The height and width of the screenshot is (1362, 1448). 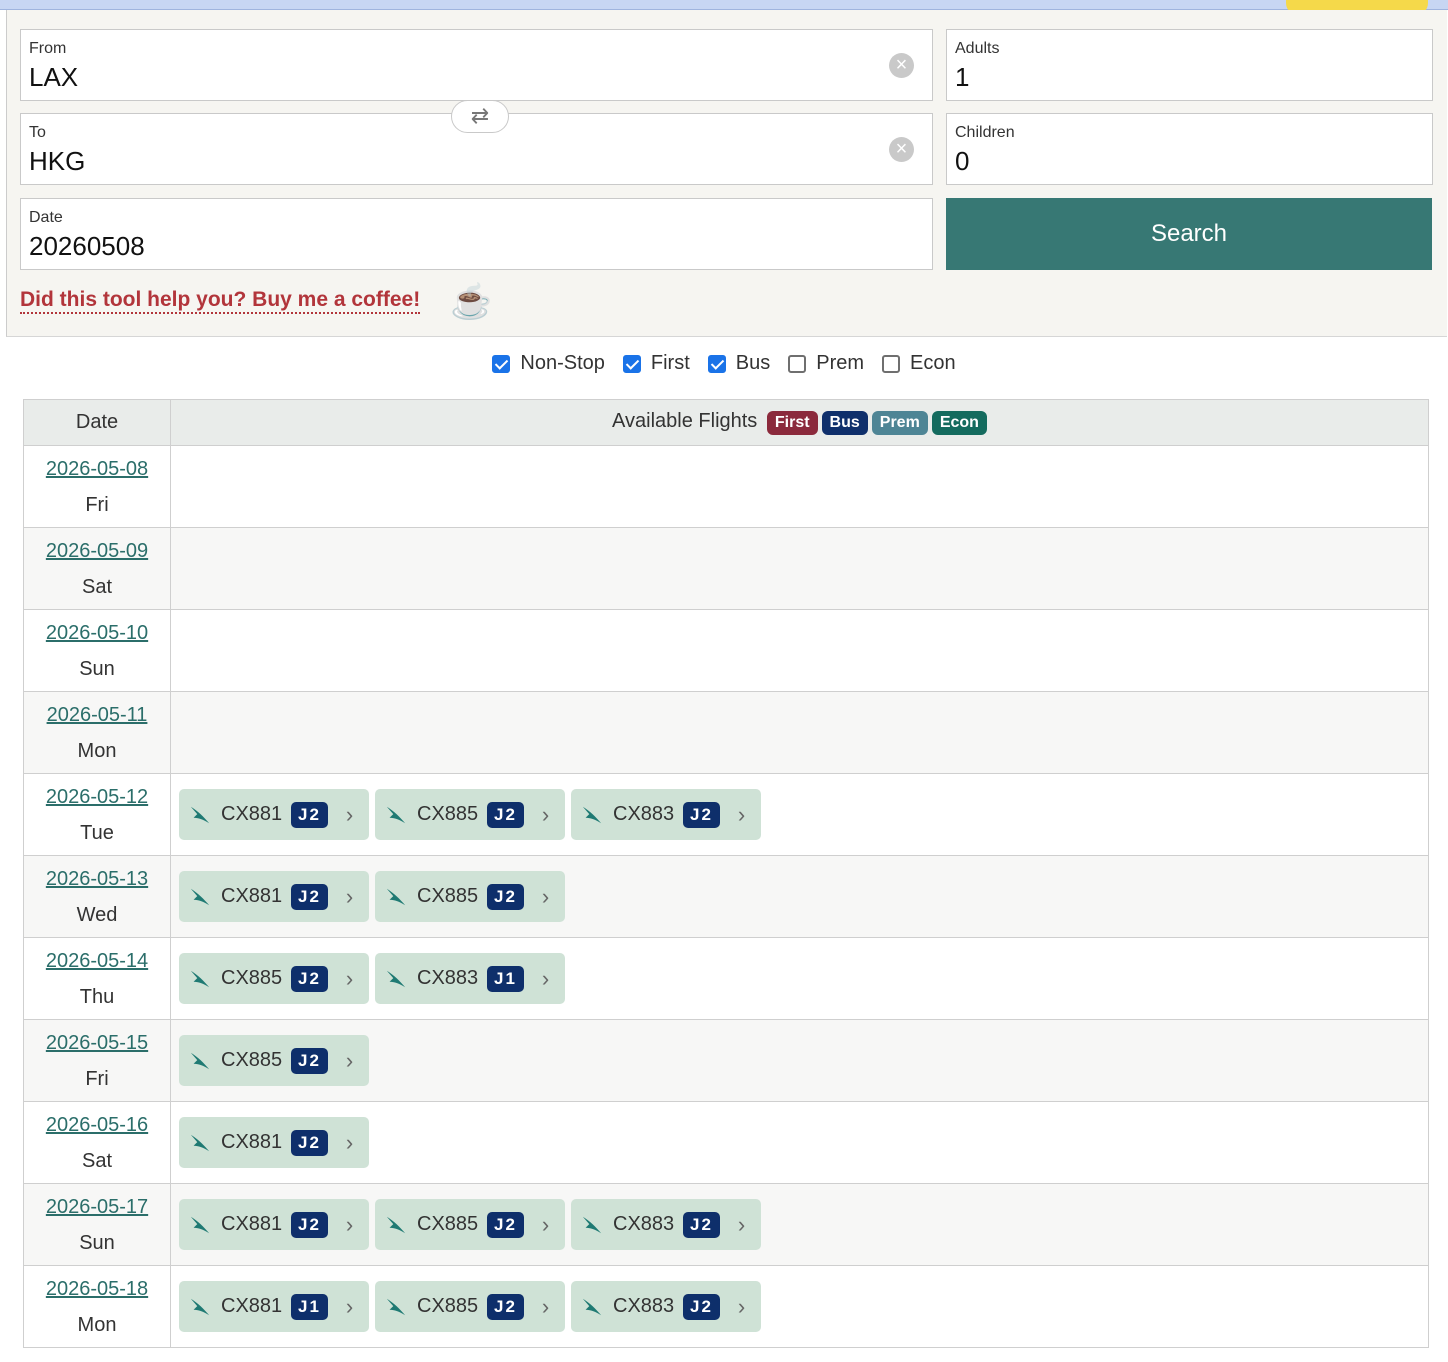 I want to click on date-cell: 2026-05-11 Mon, so click(x=97, y=732).